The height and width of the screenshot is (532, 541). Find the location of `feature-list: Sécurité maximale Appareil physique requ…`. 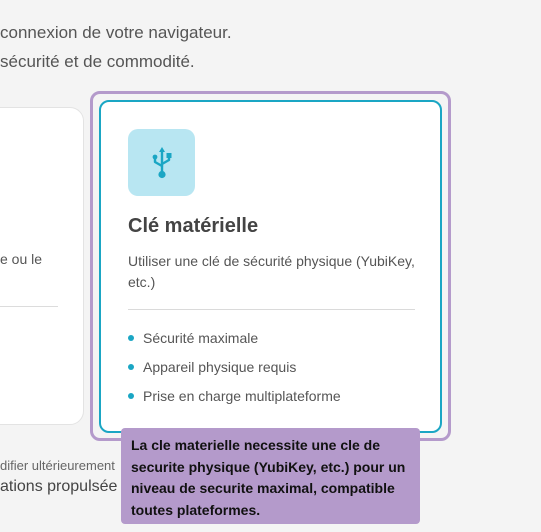

feature-list: Sécurité maximale Appareil physique requ… is located at coordinates (234, 371).